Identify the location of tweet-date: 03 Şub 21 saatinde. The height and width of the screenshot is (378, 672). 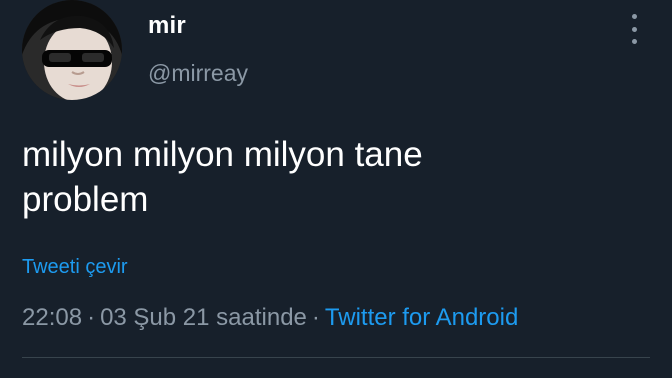
(203, 317).